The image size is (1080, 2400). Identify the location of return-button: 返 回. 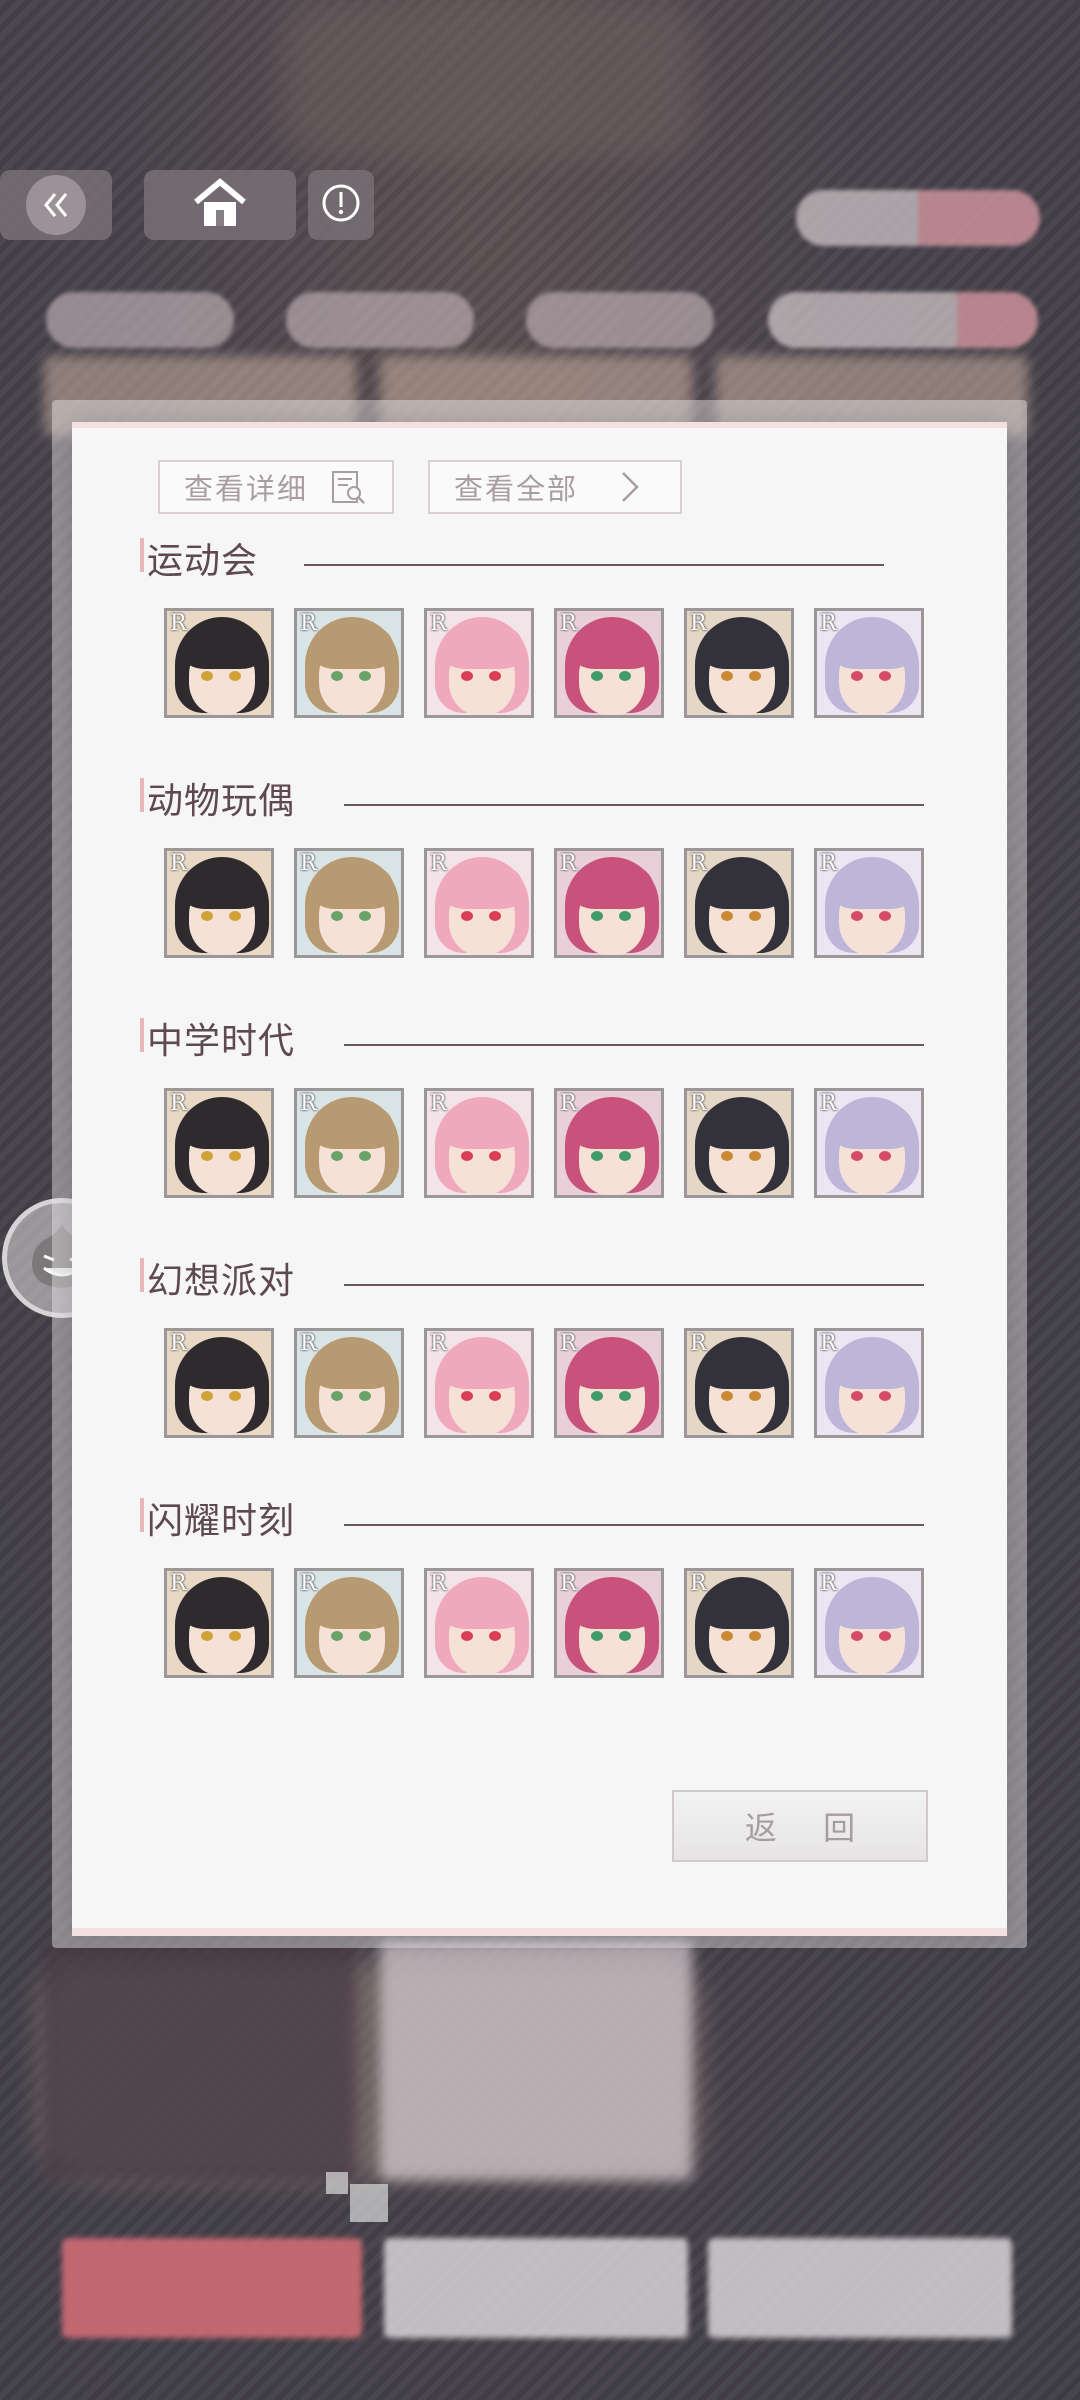
(800, 1826).